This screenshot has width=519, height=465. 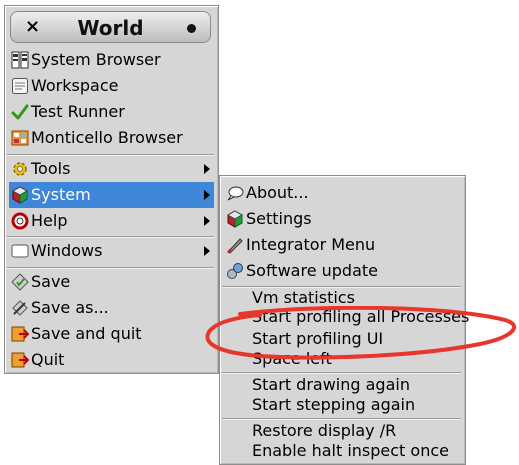 I want to click on menu-item-save: Save, so click(x=111, y=282).